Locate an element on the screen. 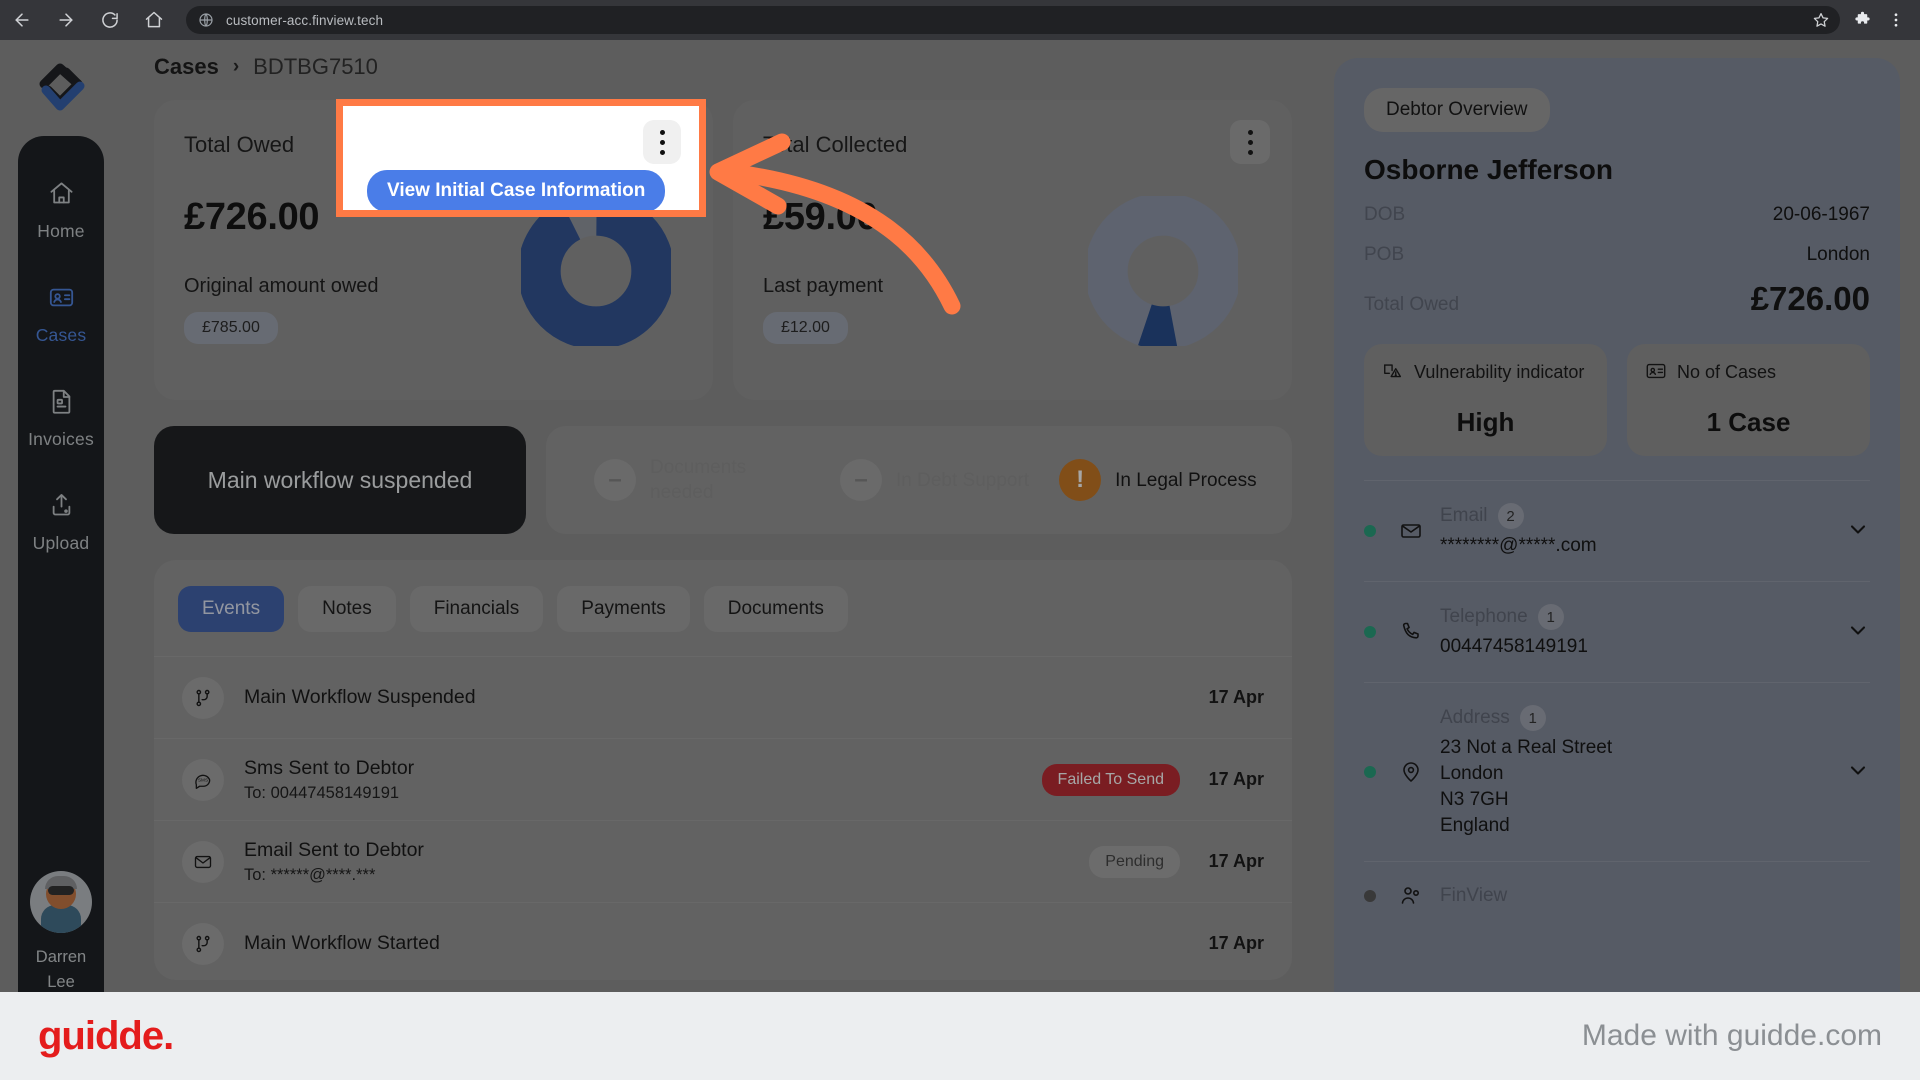 The height and width of the screenshot is (1080, 1920). upload-icon is located at coordinates (61, 508).